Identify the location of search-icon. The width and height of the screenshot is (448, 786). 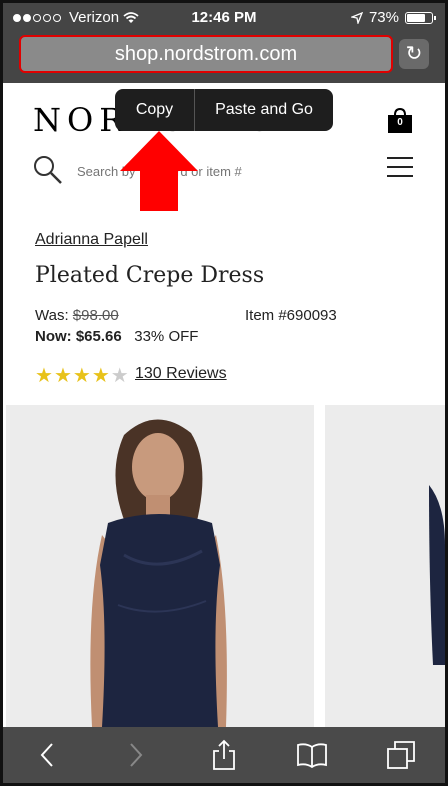
(48, 170).